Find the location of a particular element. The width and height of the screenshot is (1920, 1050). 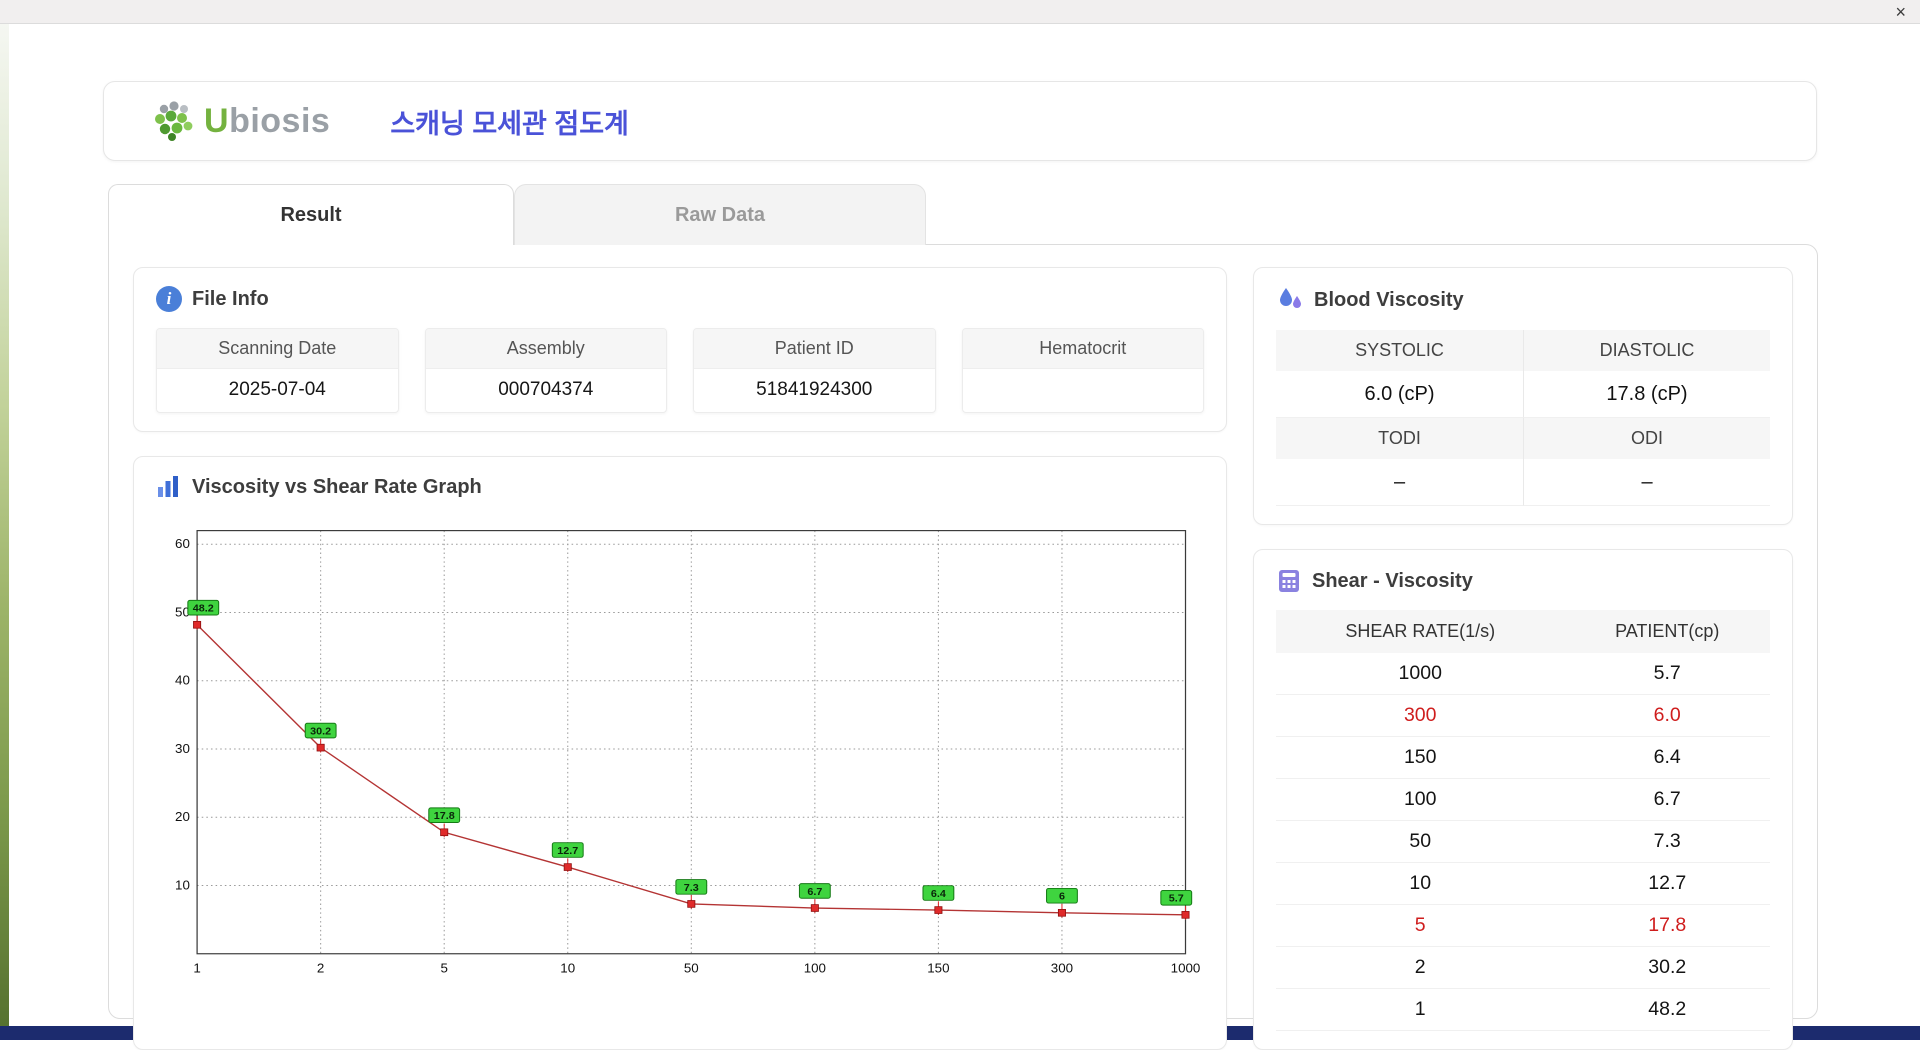

patient-cell: 48.2 is located at coordinates (1667, 1010).